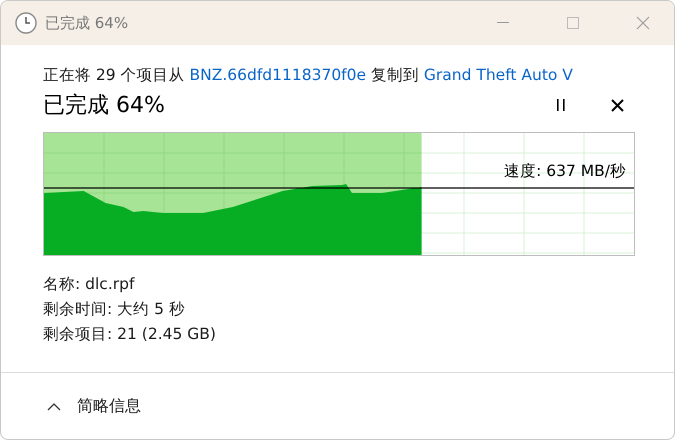 This screenshot has width=675, height=440. I want to click on detail-text: 剩余项目: 21 (2.45 GB), so click(130, 334).